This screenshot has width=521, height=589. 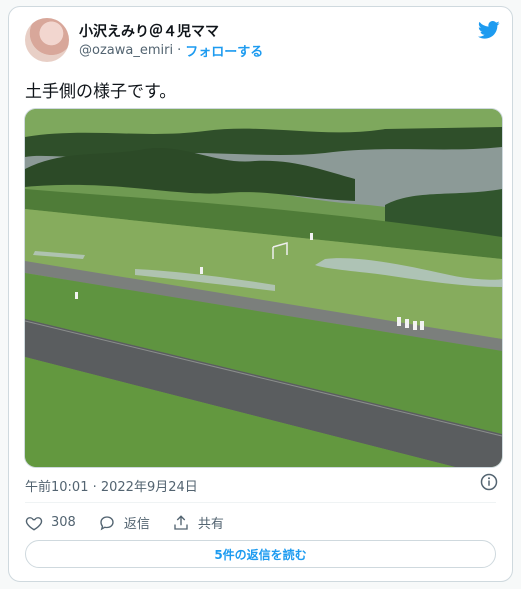 What do you see at coordinates (224, 50) in the screenshot?
I see `follow-button: フォローする` at bounding box center [224, 50].